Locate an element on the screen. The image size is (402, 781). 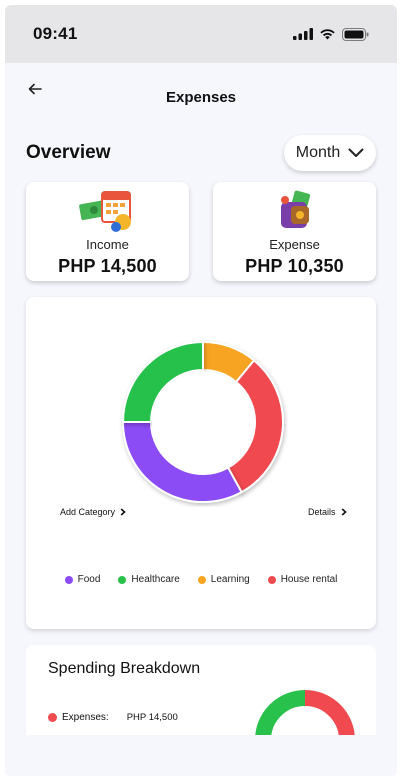
donut-chart is located at coordinates (202, 421).